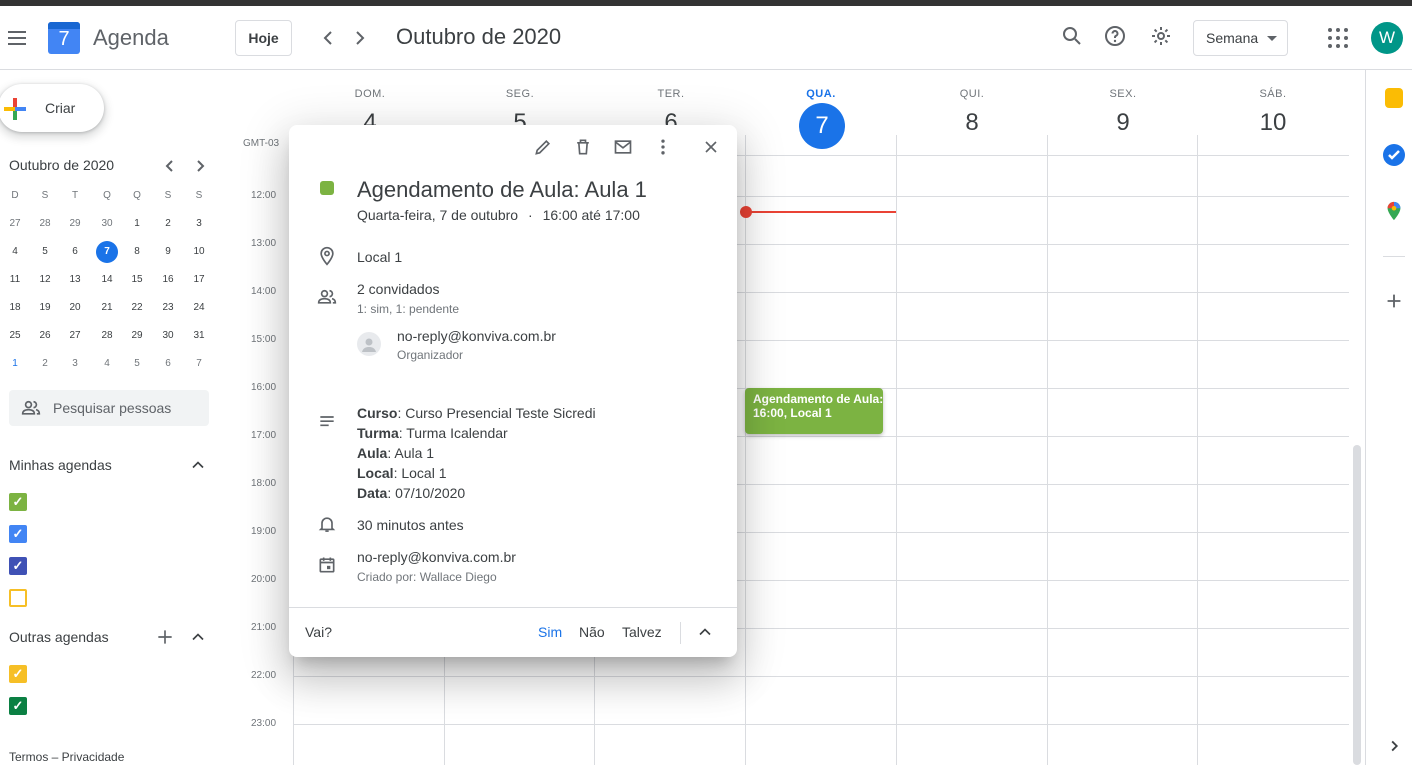 This screenshot has height=765, width=1412. I want to click on mini-prev-month, so click(170, 166).